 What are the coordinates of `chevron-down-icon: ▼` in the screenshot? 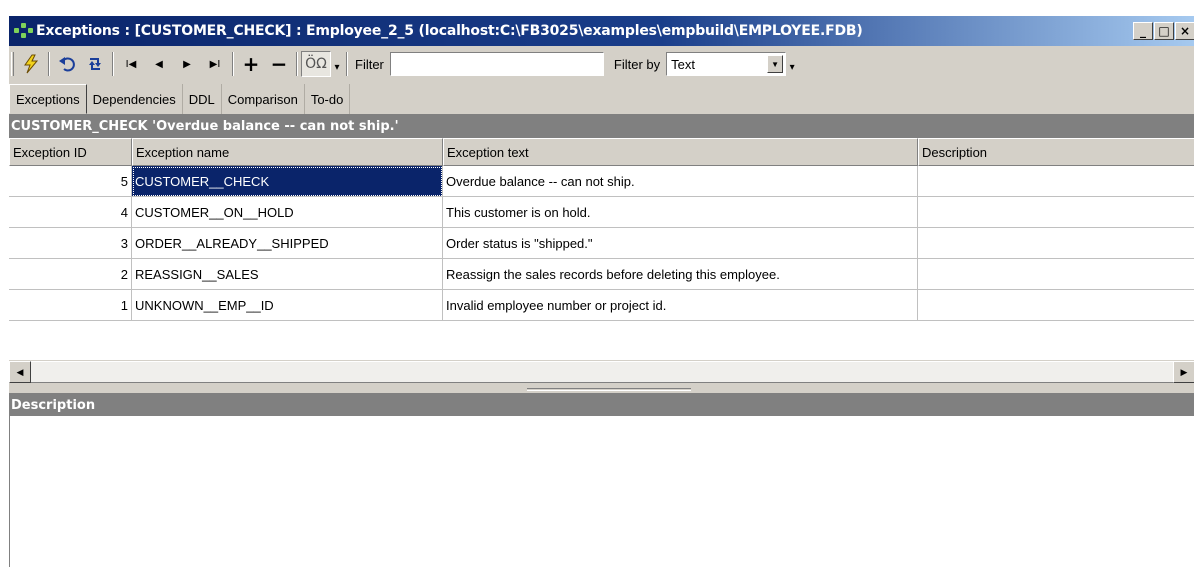 It's located at (775, 64).